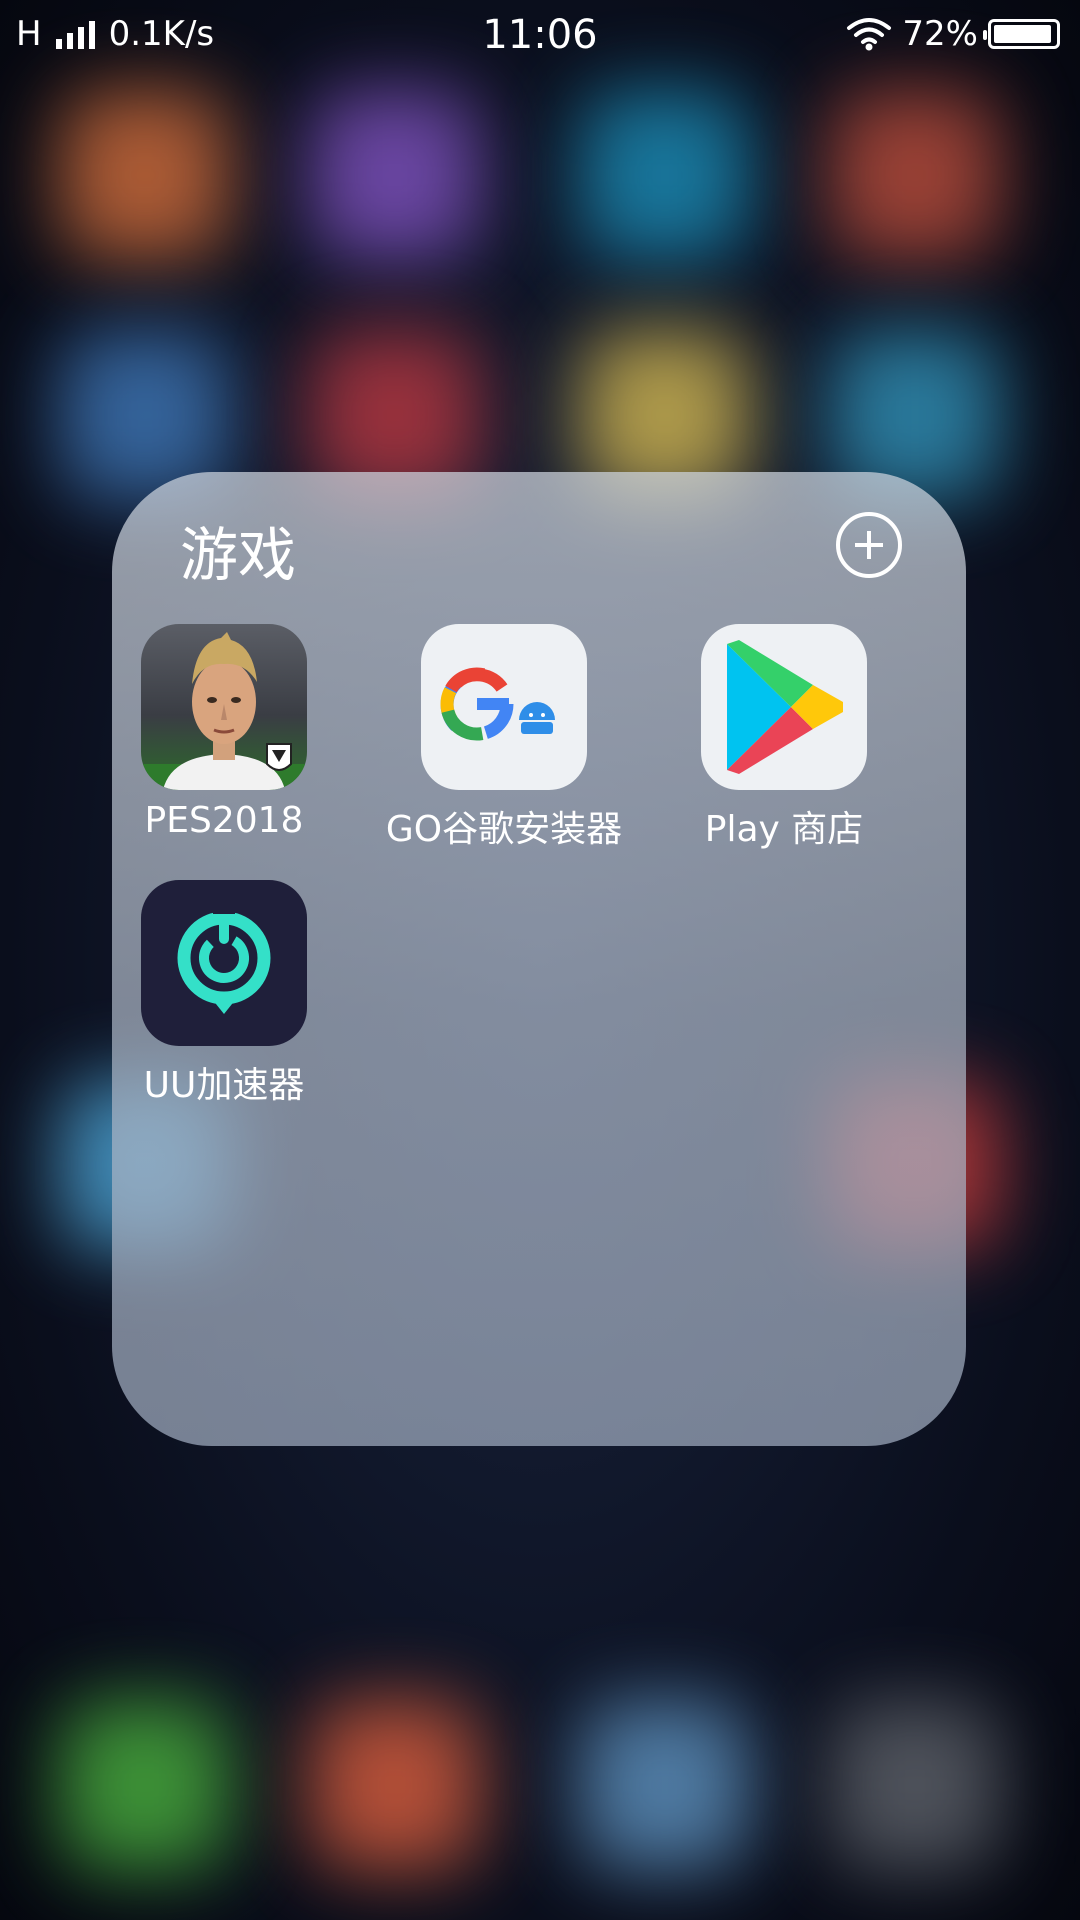 The image size is (1080, 1920). I want to click on wifi-icon, so click(869, 34).